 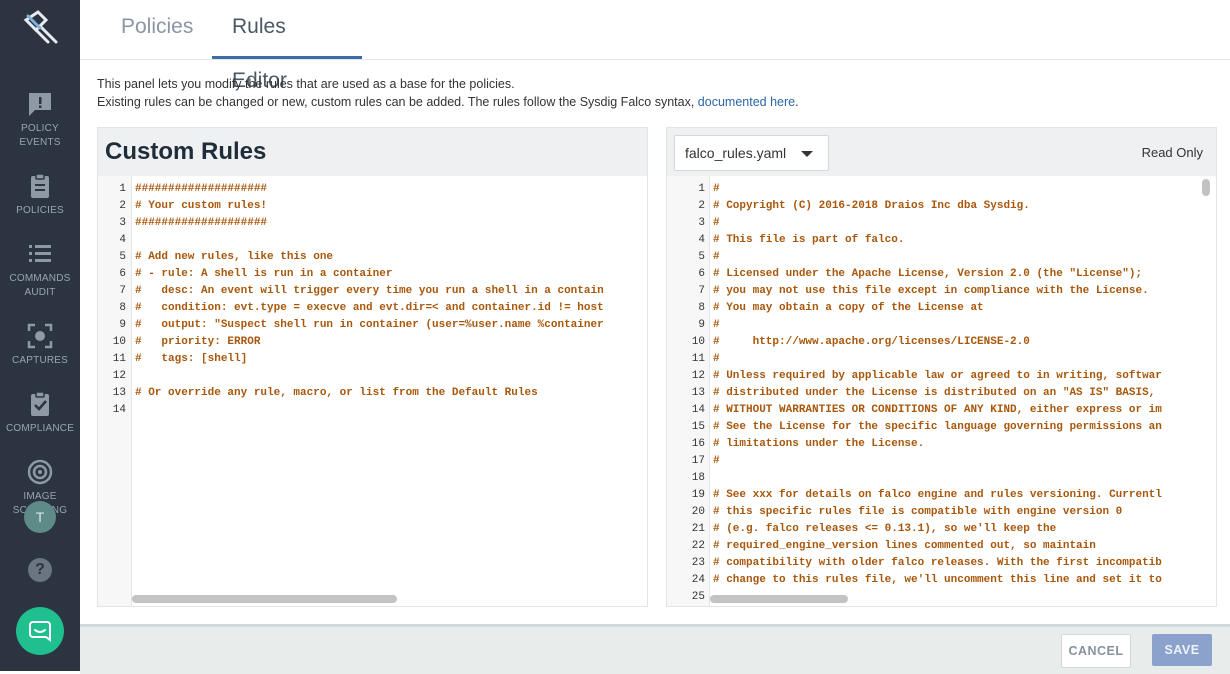 What do you see at coordinates (198, 342) in the screenshot?
I see `code-text: # priority: ERROR` at bounding box center [198, 342].